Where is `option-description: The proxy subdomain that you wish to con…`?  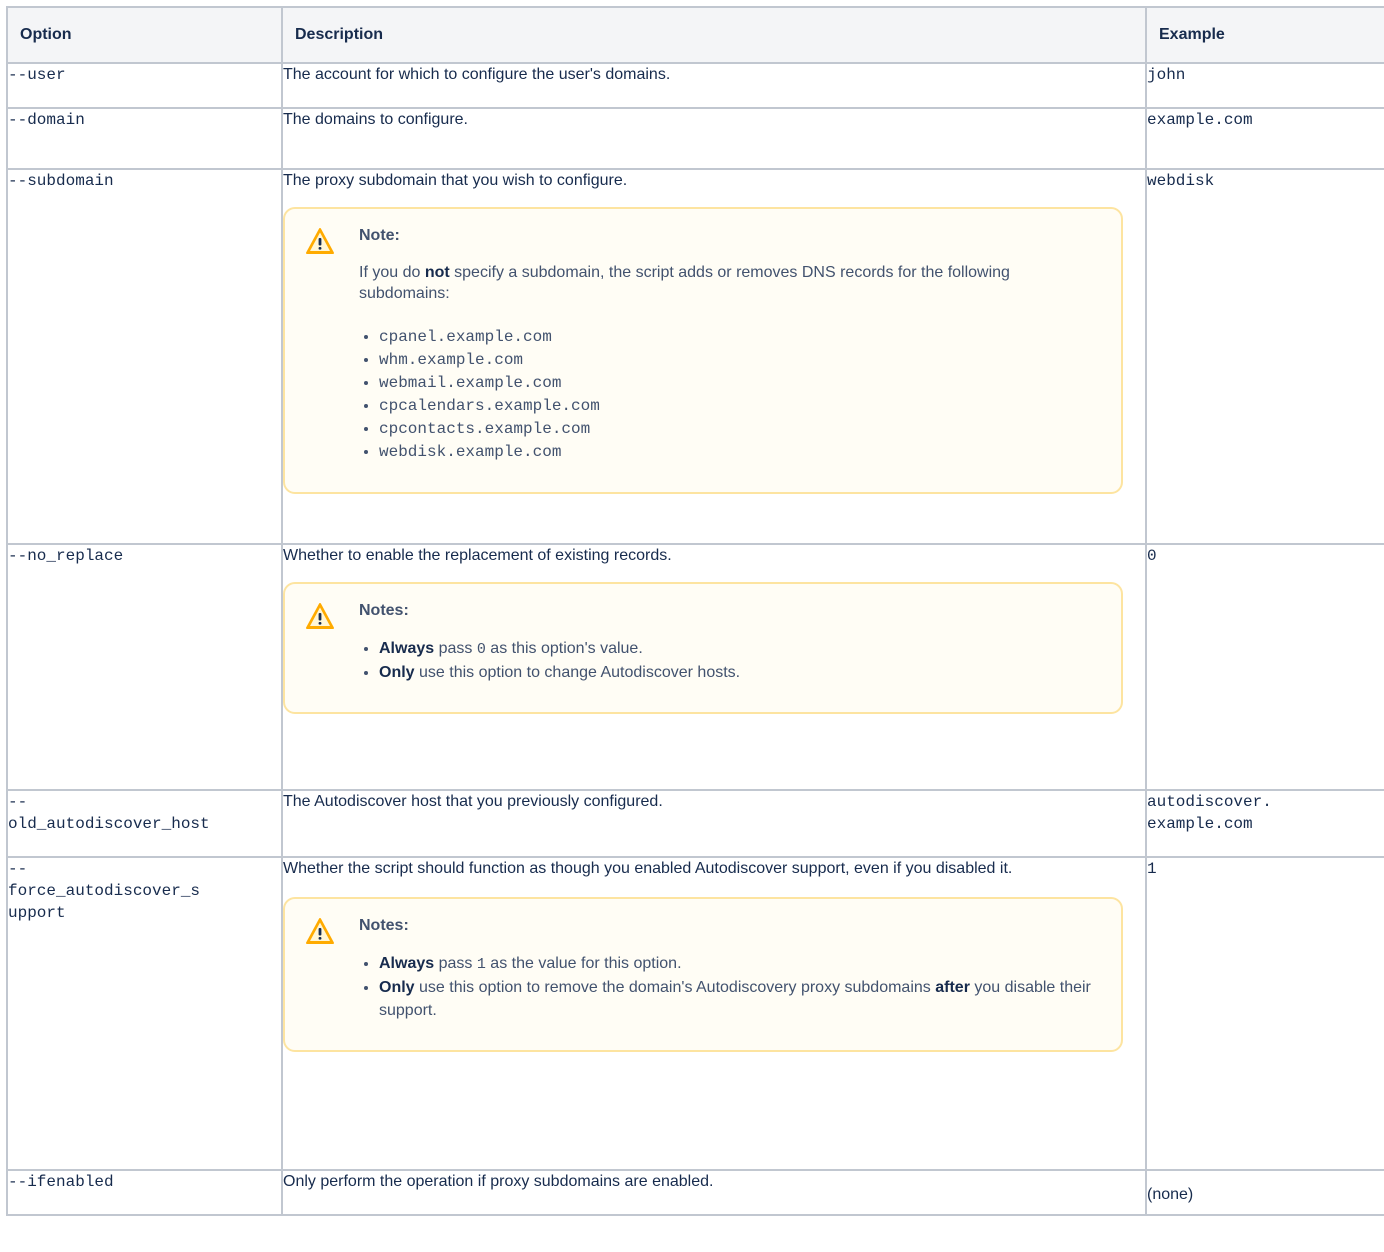
option-description: The proxy subdomain that you wish to con… is located at coordinates (455, 180).